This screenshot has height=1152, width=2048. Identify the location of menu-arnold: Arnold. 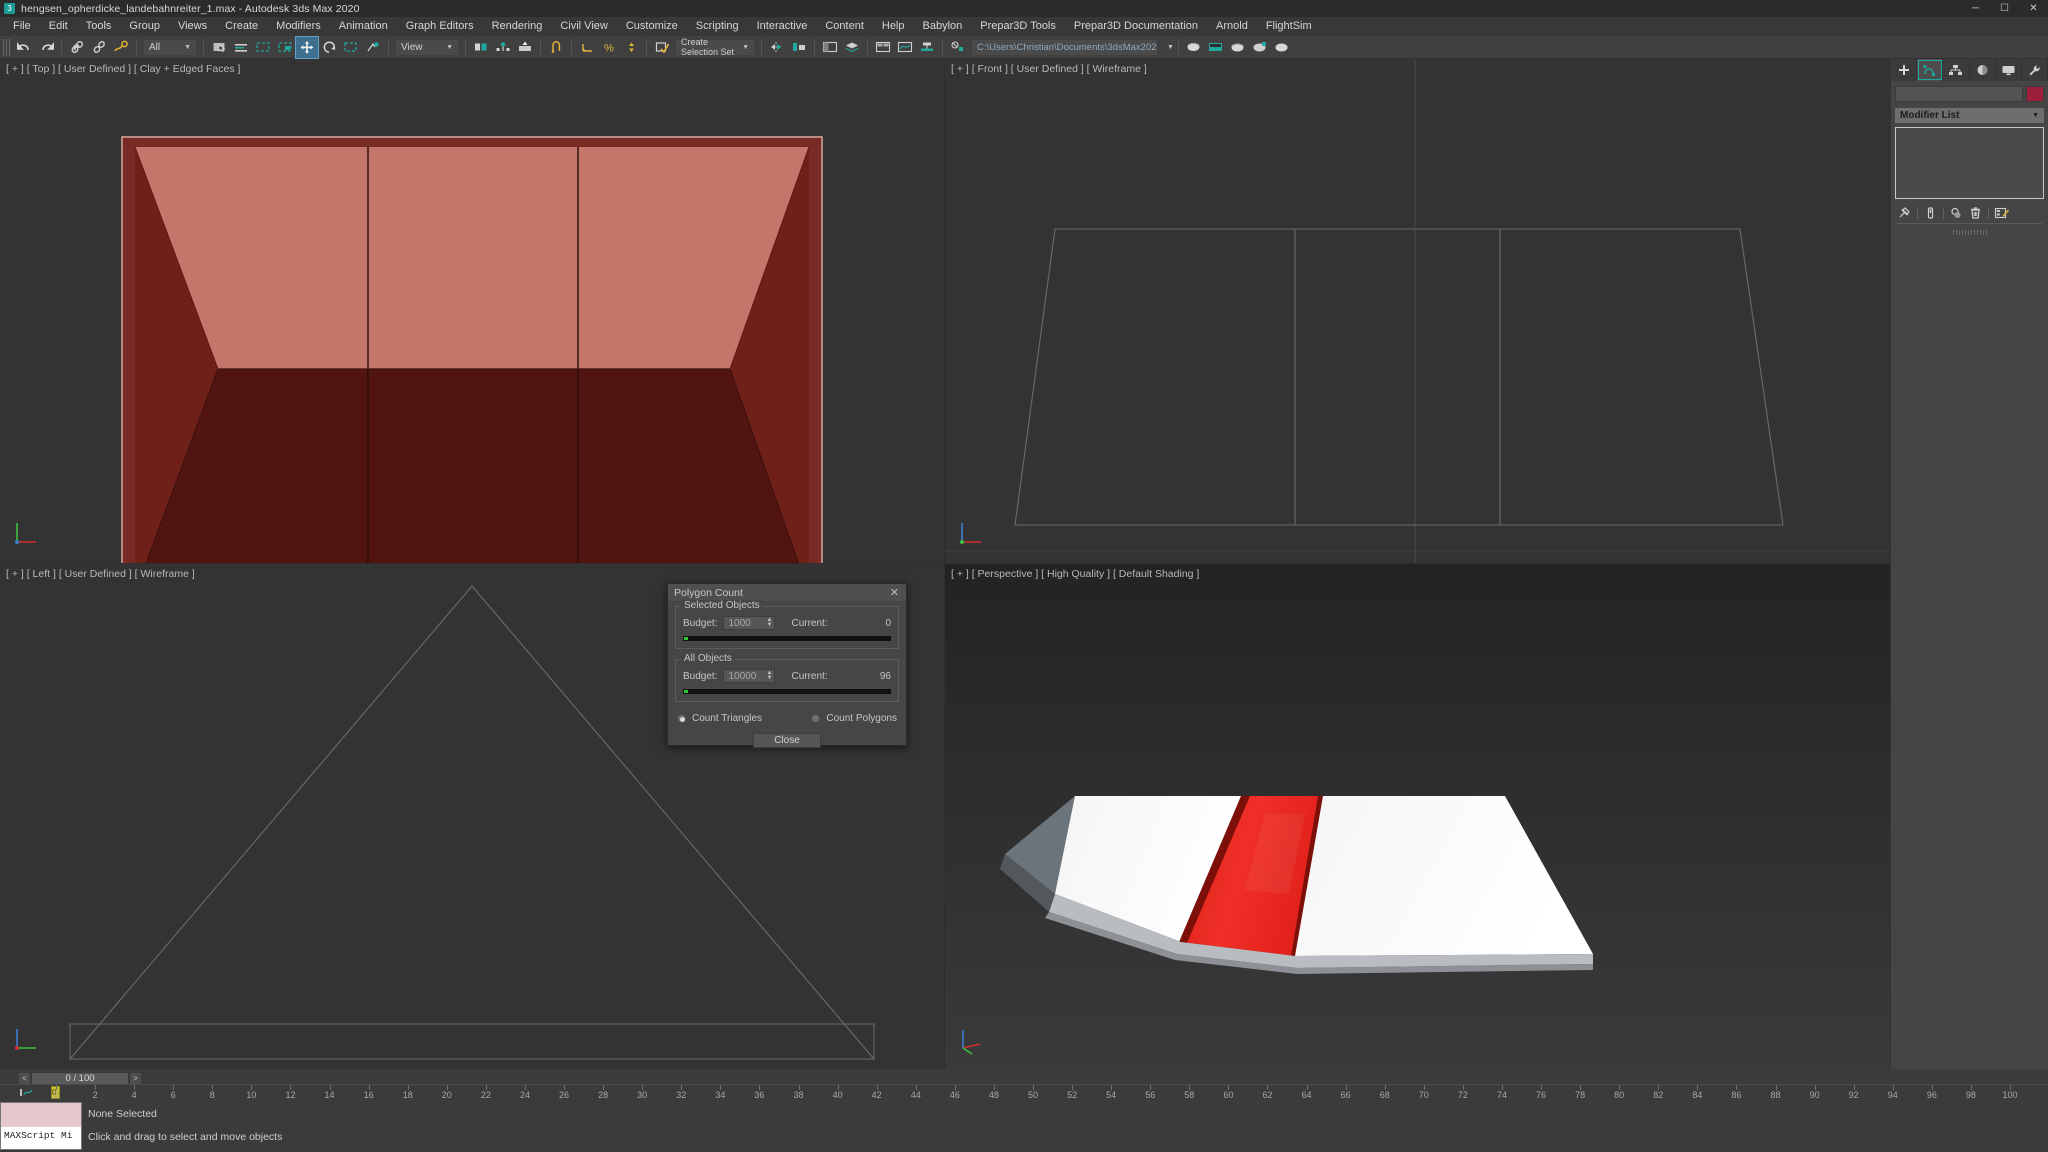
(1232, 26).